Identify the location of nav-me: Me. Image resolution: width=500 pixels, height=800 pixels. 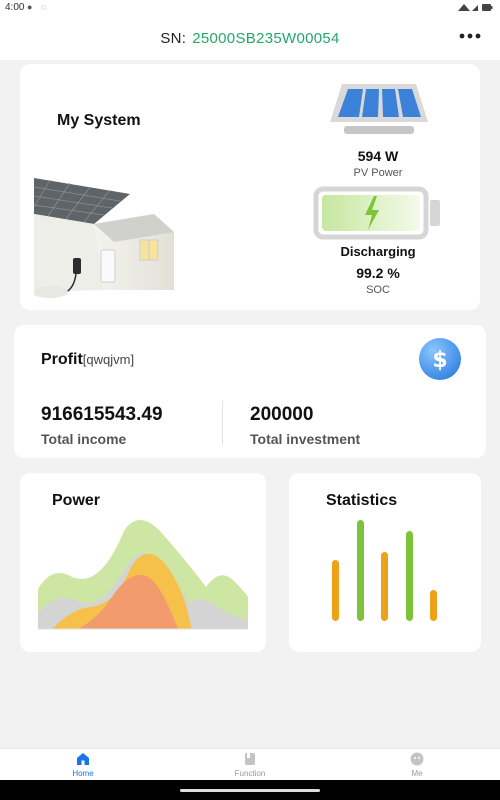
(417, 765).